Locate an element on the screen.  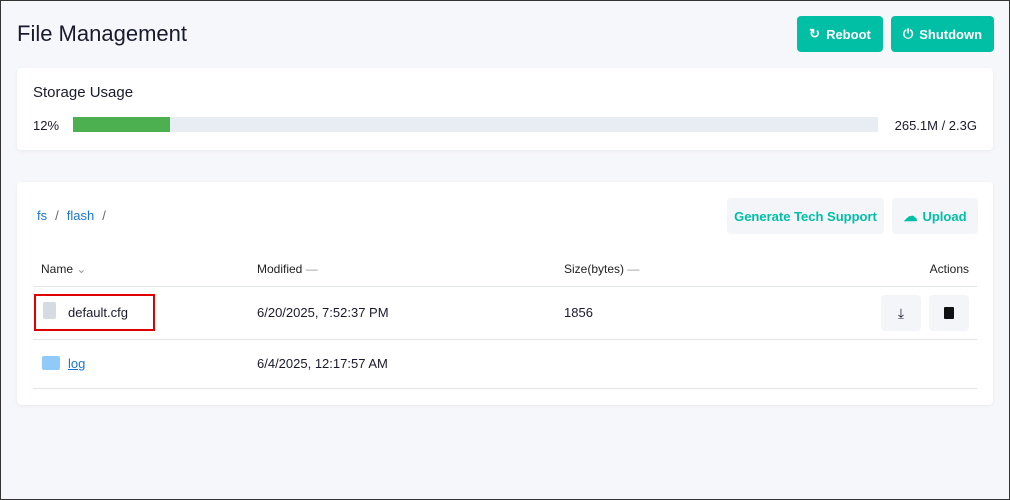
breadcrumb-fs: fs is located at coordinates (42, 215).